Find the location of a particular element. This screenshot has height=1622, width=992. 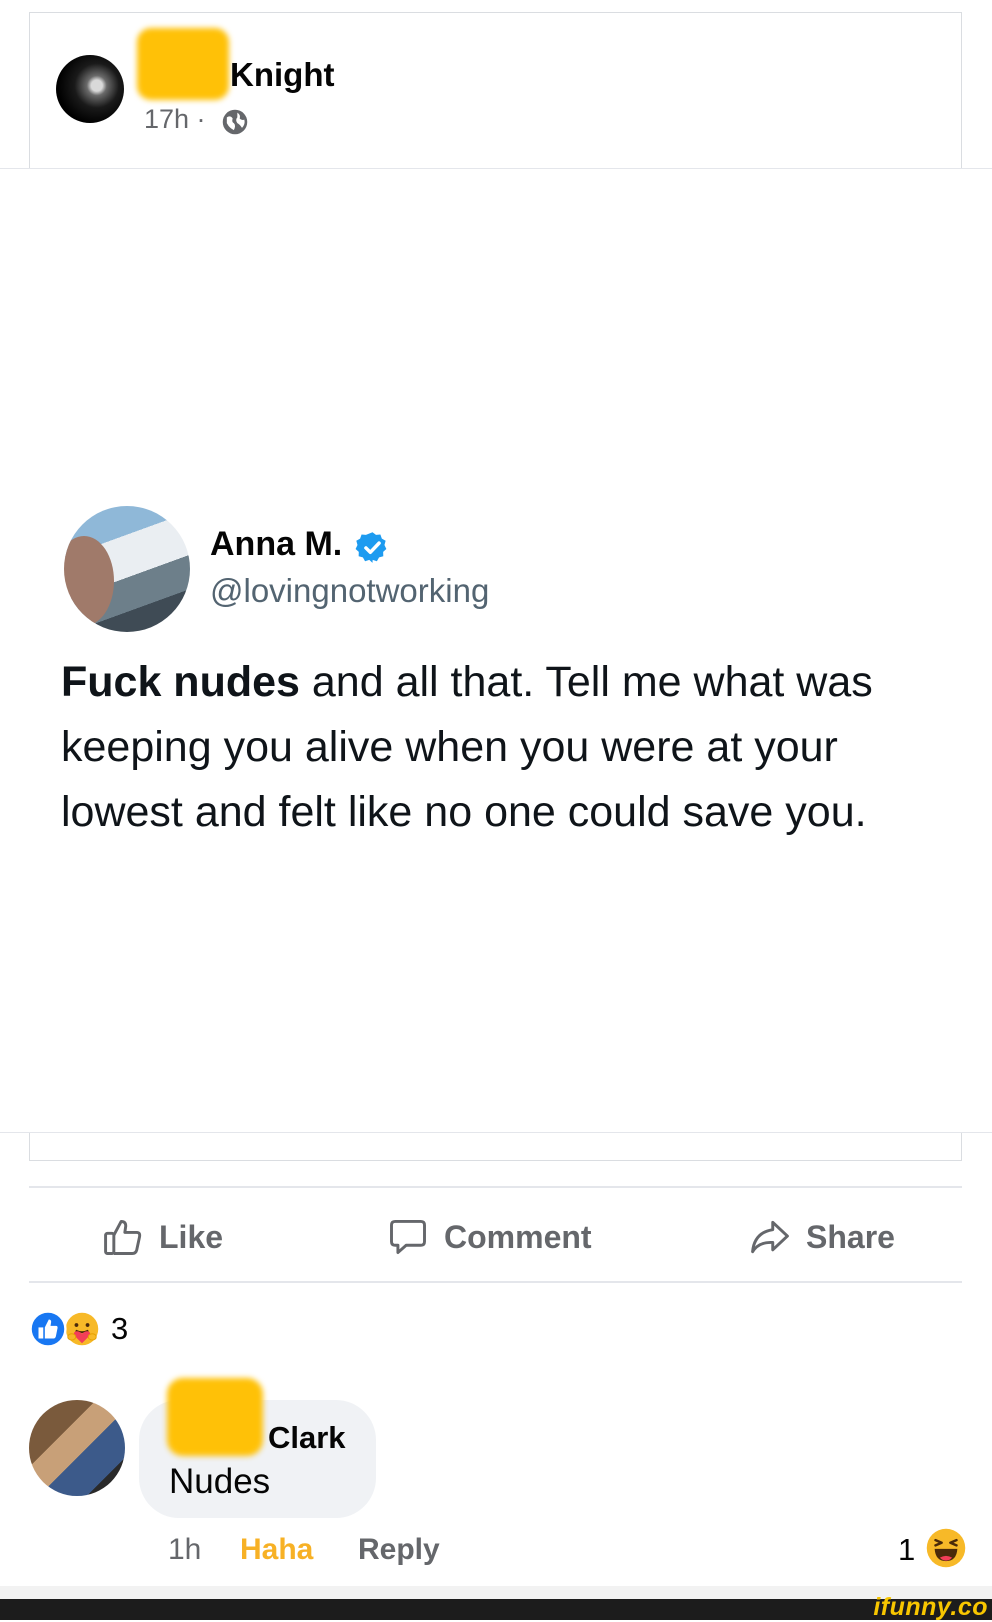

thumbs-up-icon is located at coordinates (123, 1237).